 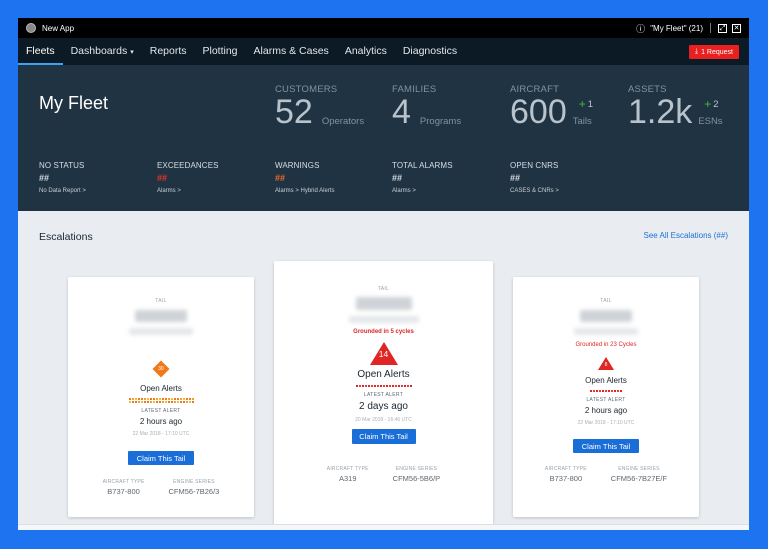 I want to click on aircraft-type-value: B737-800, so click(x=123, y=491).